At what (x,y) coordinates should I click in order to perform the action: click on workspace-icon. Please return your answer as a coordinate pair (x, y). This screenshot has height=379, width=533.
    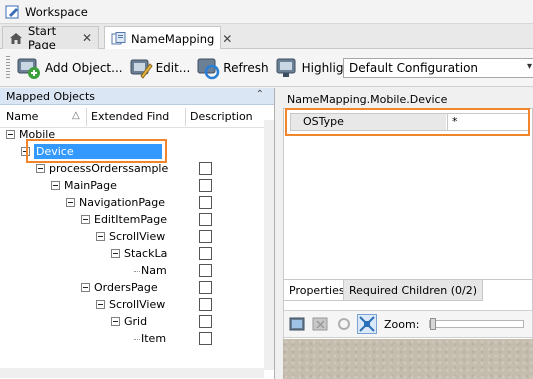
    Looking at the image, I should click on (12, 12).